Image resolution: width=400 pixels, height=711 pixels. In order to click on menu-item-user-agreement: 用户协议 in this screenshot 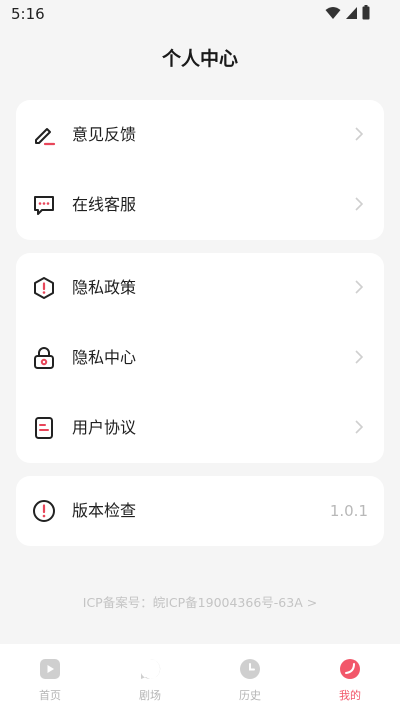, I will do `click(200, 428)`.